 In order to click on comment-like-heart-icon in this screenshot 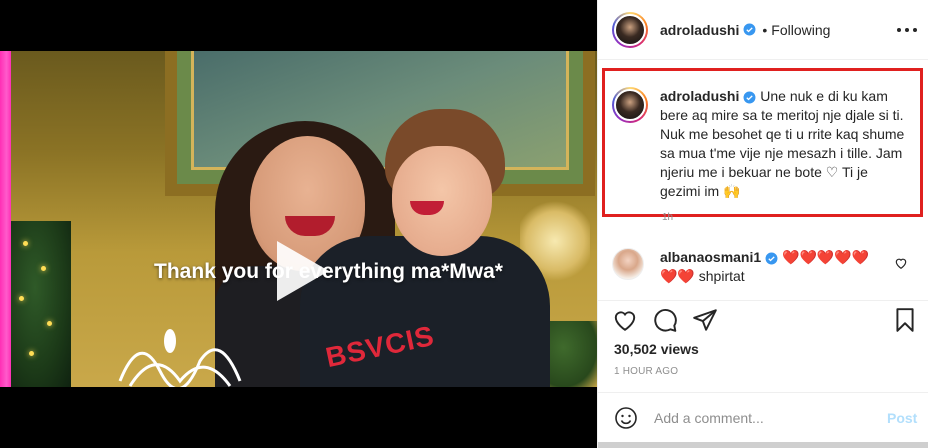, I will do `click(901, 263)`.